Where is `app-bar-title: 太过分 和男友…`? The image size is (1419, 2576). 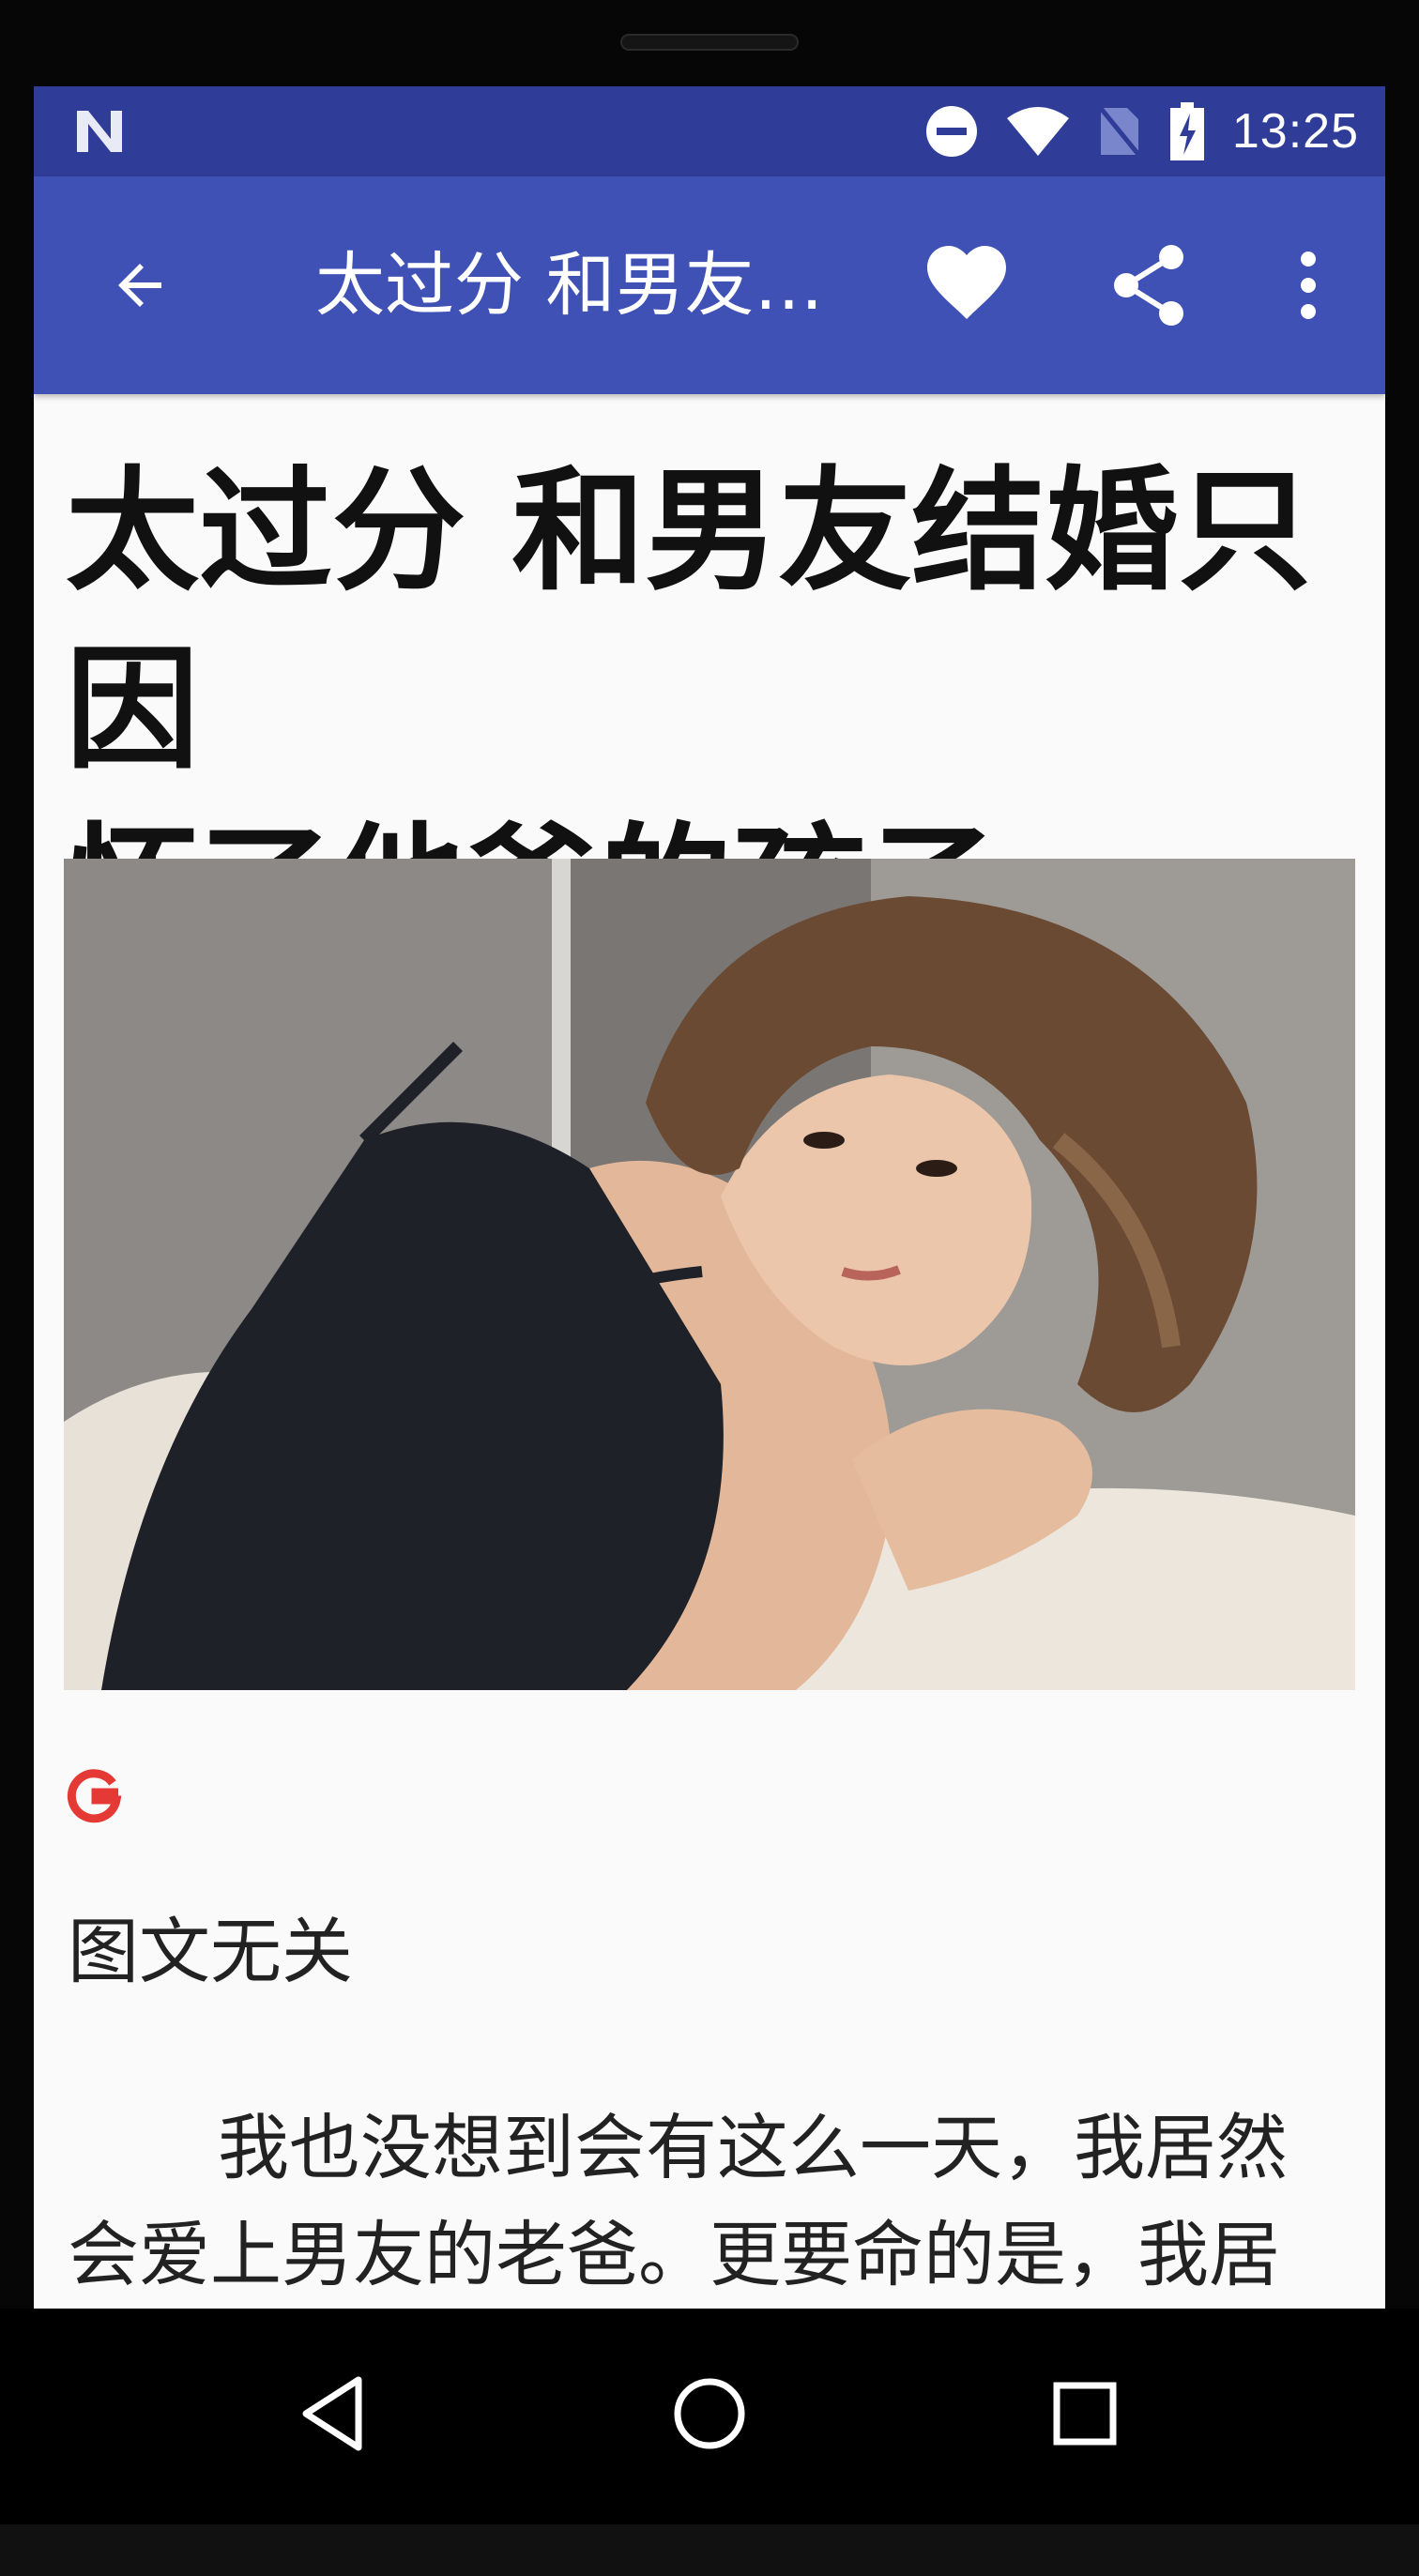
app-bar-title: 太过分 和男友… is located at coordinates (569, 285).